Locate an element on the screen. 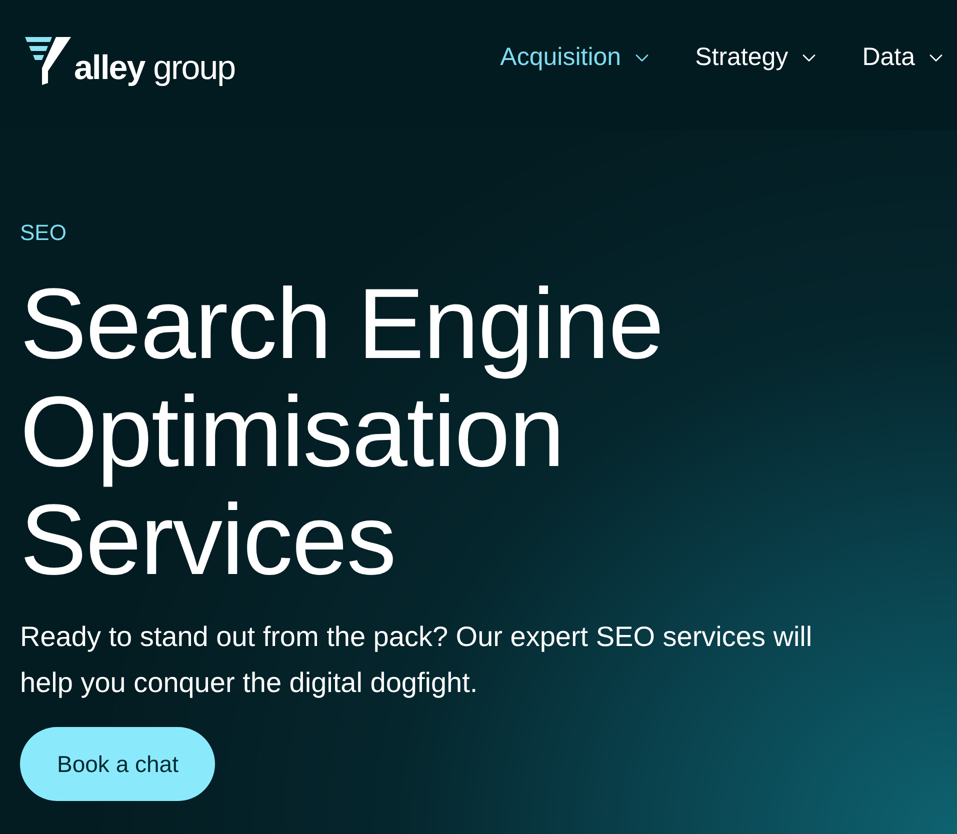 The width and height of the screenshot is (957, 834). hero-description: Ready to stand out from the pack? Our expert SEO services will help you conquer the digital dogfight. is located at coordinates (417, 660).